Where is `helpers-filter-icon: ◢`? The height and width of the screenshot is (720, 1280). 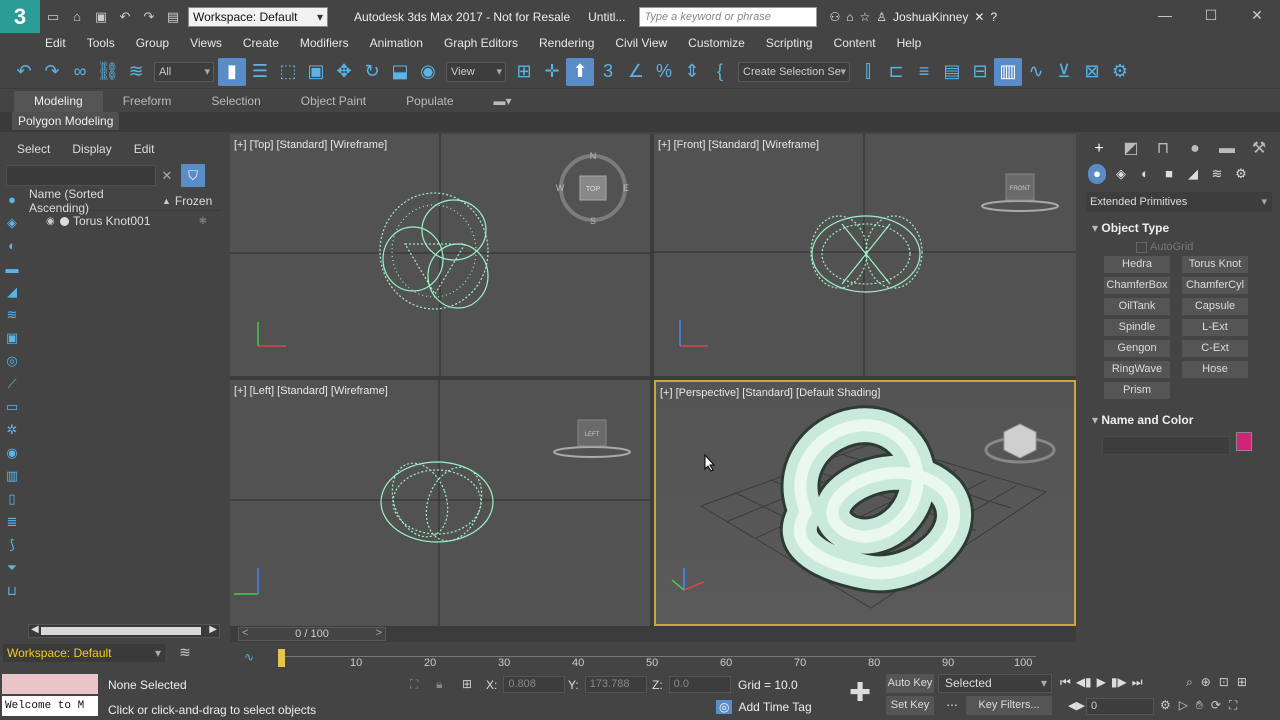
helpers-filter-icon: ◢ is located at coordinates (12, 292).